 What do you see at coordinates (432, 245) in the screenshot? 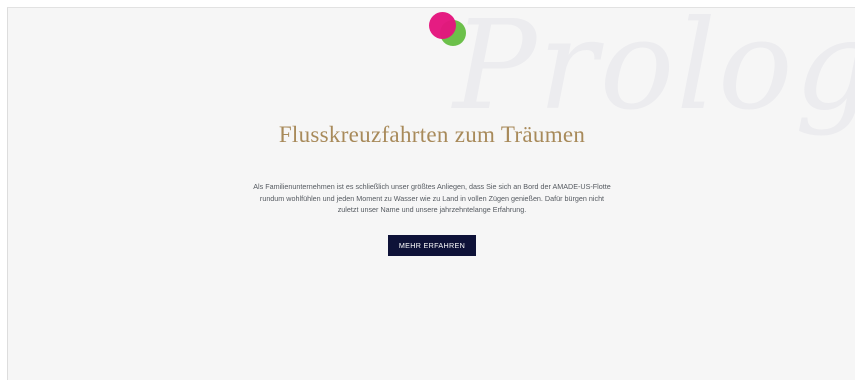
I see `mehr-erfahren-button: MEHR ERFAHREN` at bounding box center [432, 245].